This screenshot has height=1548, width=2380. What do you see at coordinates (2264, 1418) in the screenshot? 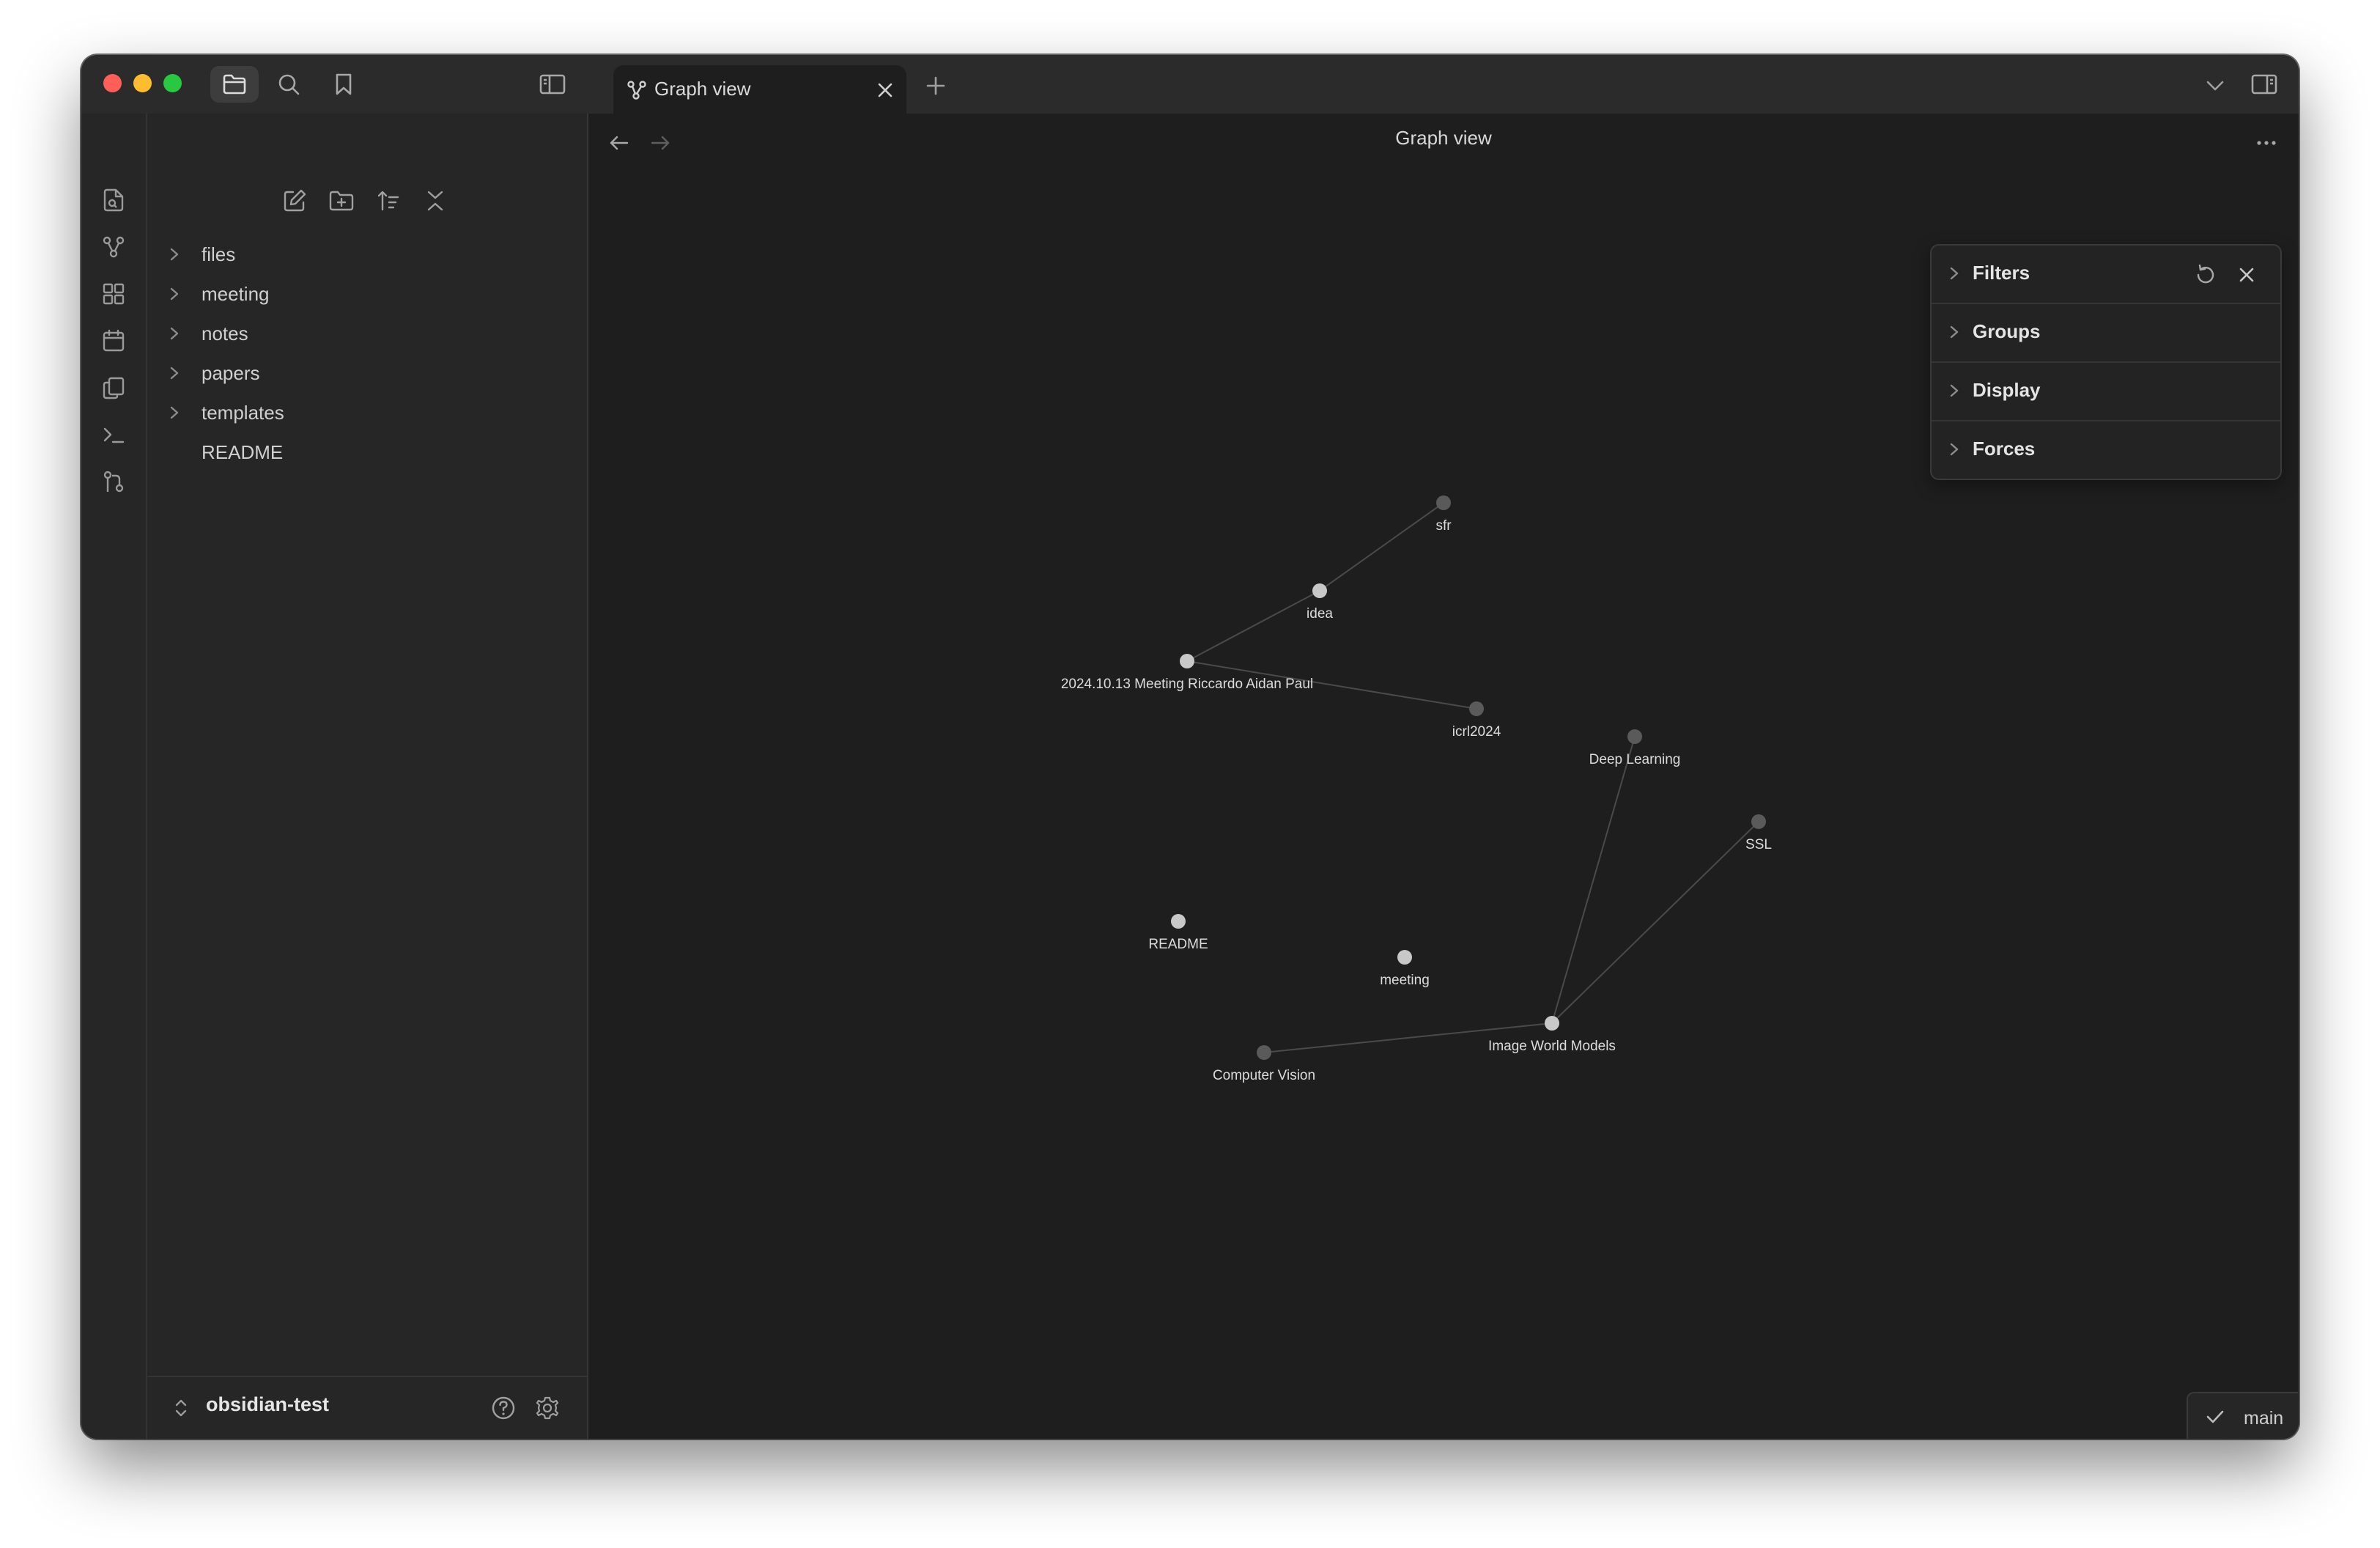
I see `branch-name: main` at bounding box center [2264, 1418].